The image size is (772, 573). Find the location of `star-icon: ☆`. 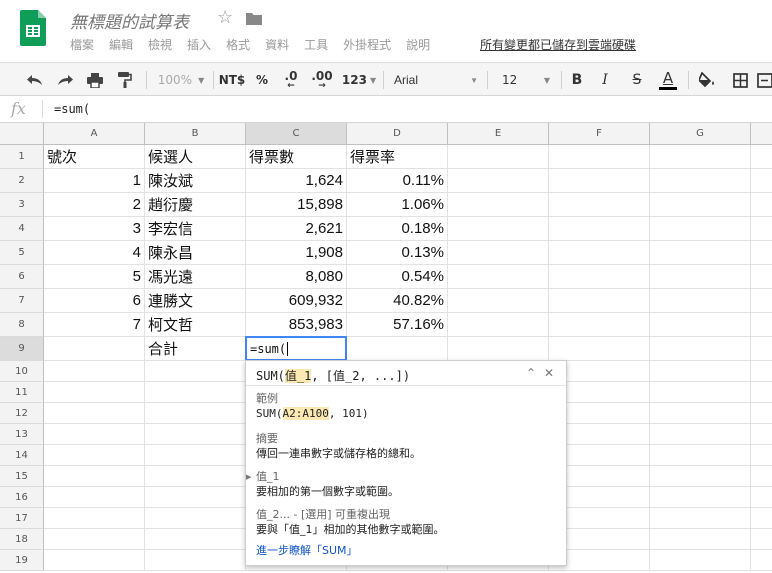

star-icon: ☆ is located at coordinates (225, 17).